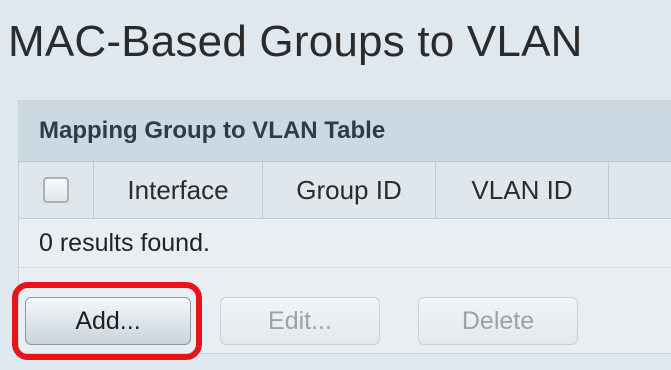 The height and width of the screenshot is (370, 671). Describe the element at coordinates (295, 41) in the screenshot. I see `page-title: MAC-Based Groups to VLAN` at that location.